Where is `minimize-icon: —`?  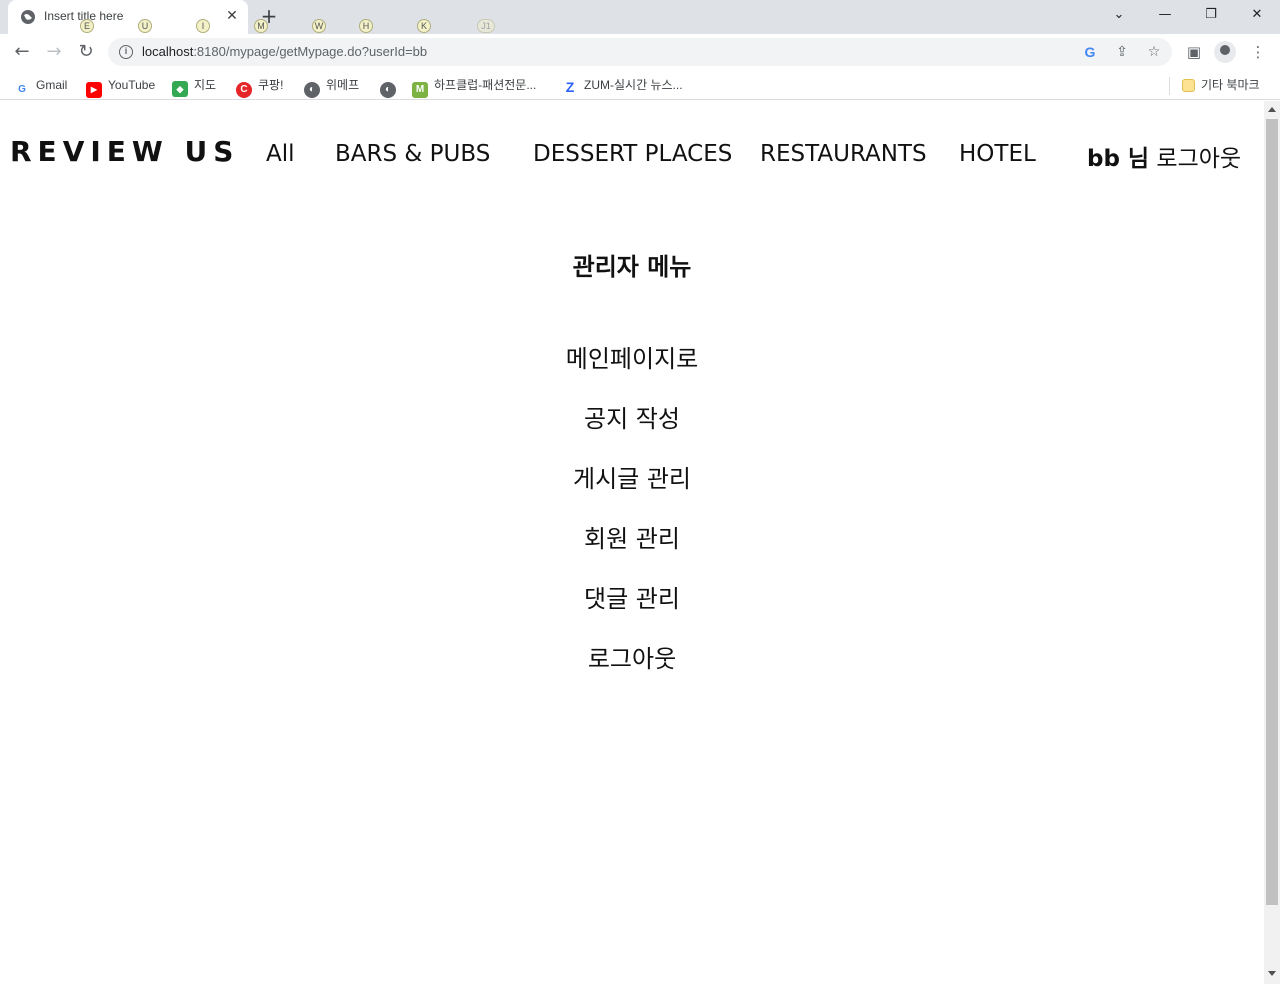
minimize-icon: — is located at coordinates (1165, 15).